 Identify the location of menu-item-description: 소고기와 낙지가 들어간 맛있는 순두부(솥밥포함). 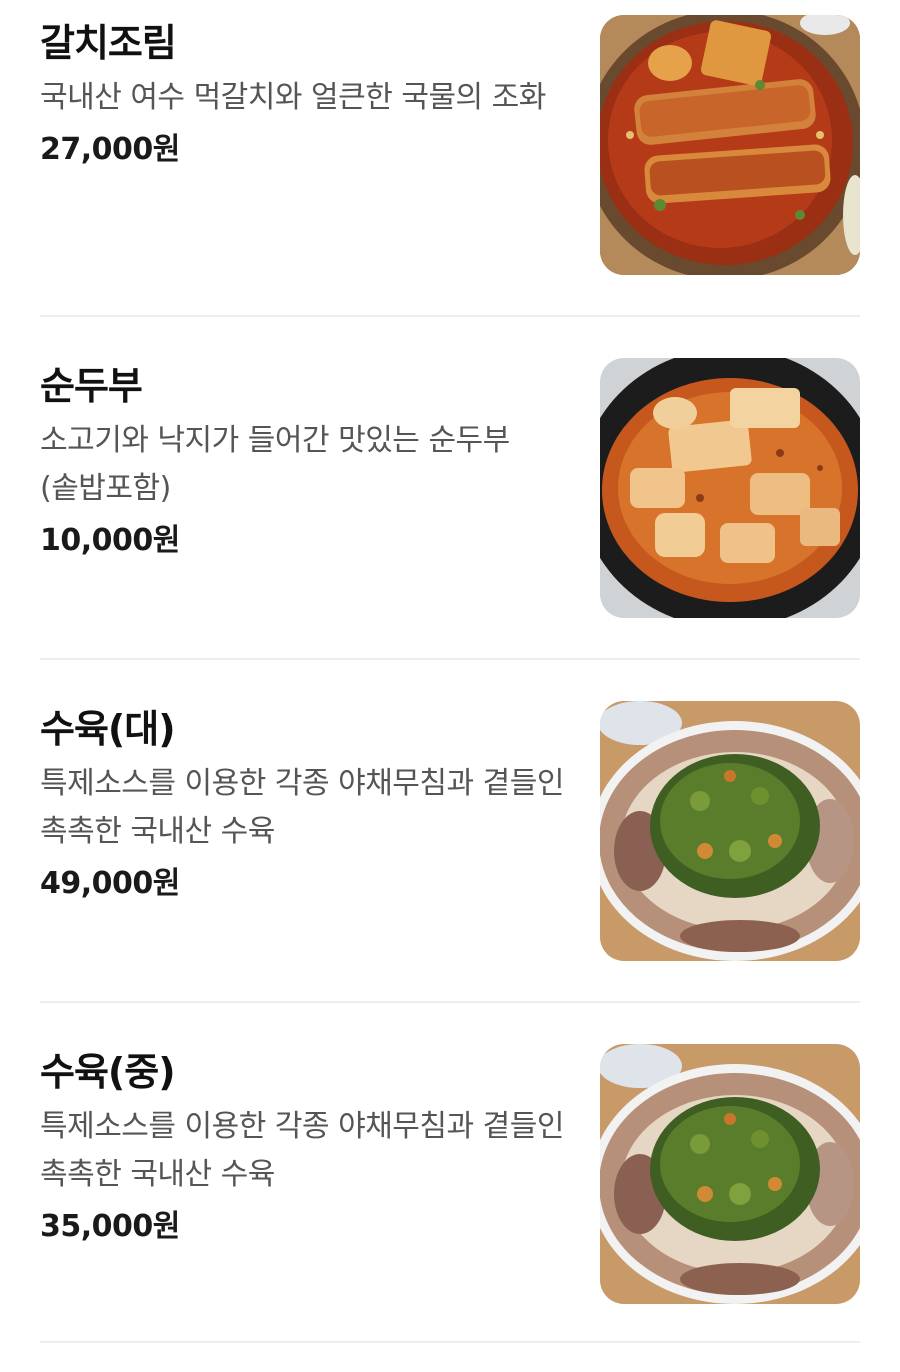
(275, 464).